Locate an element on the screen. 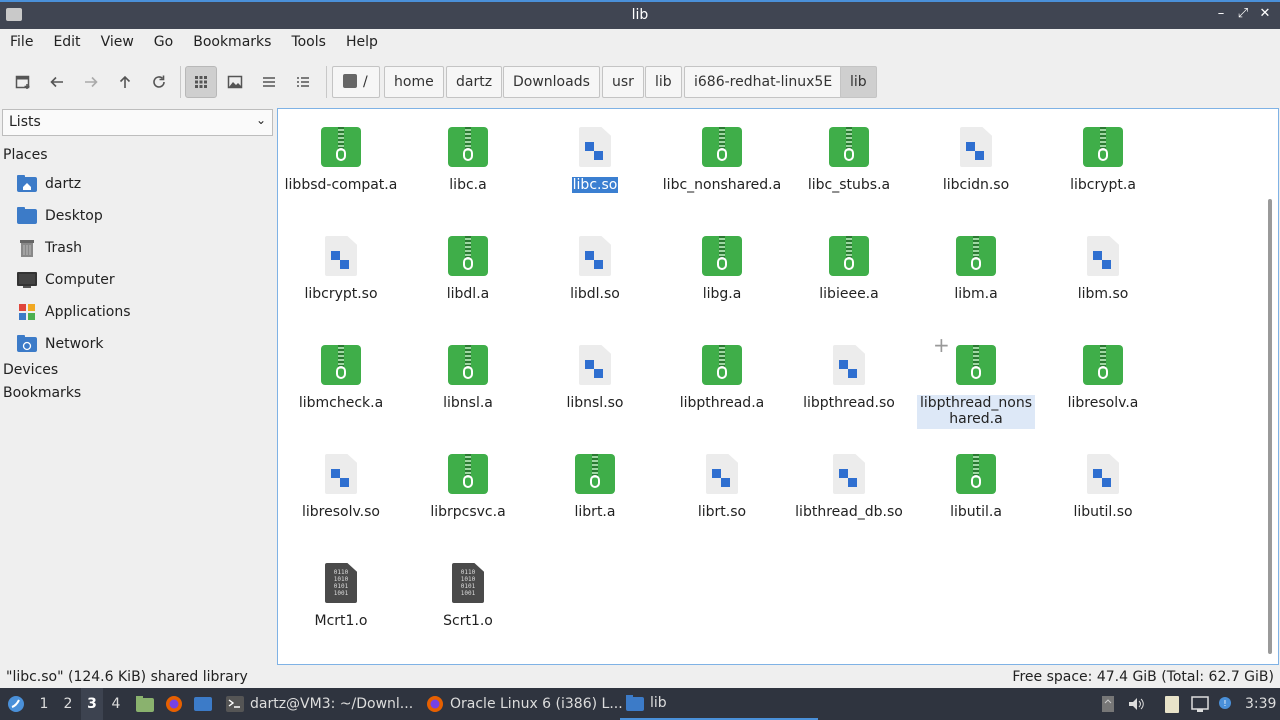 The width and height of the screenshot is (1280, 720). workspace-3: 3 is located at coordinates (92, 704).